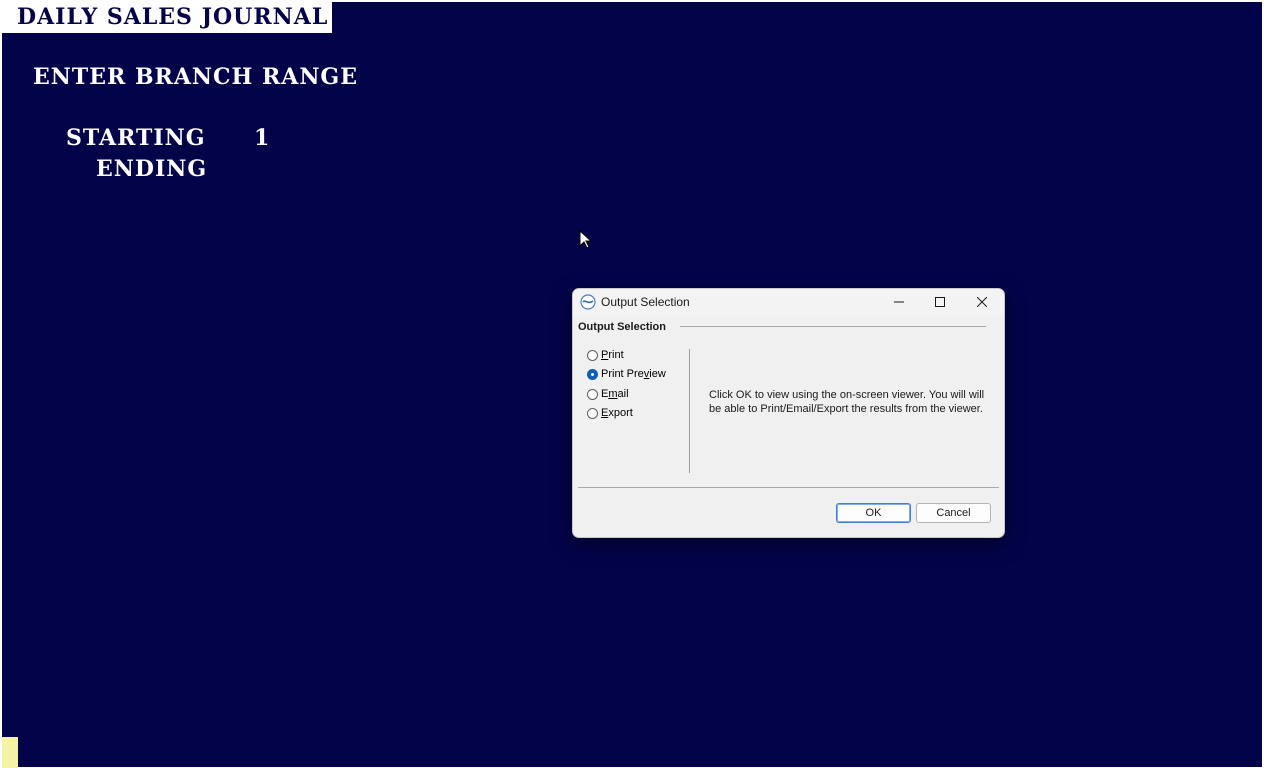 This screenshot has height=768, width=1264. I want to click on radio-button-selected, so click(592, 374).